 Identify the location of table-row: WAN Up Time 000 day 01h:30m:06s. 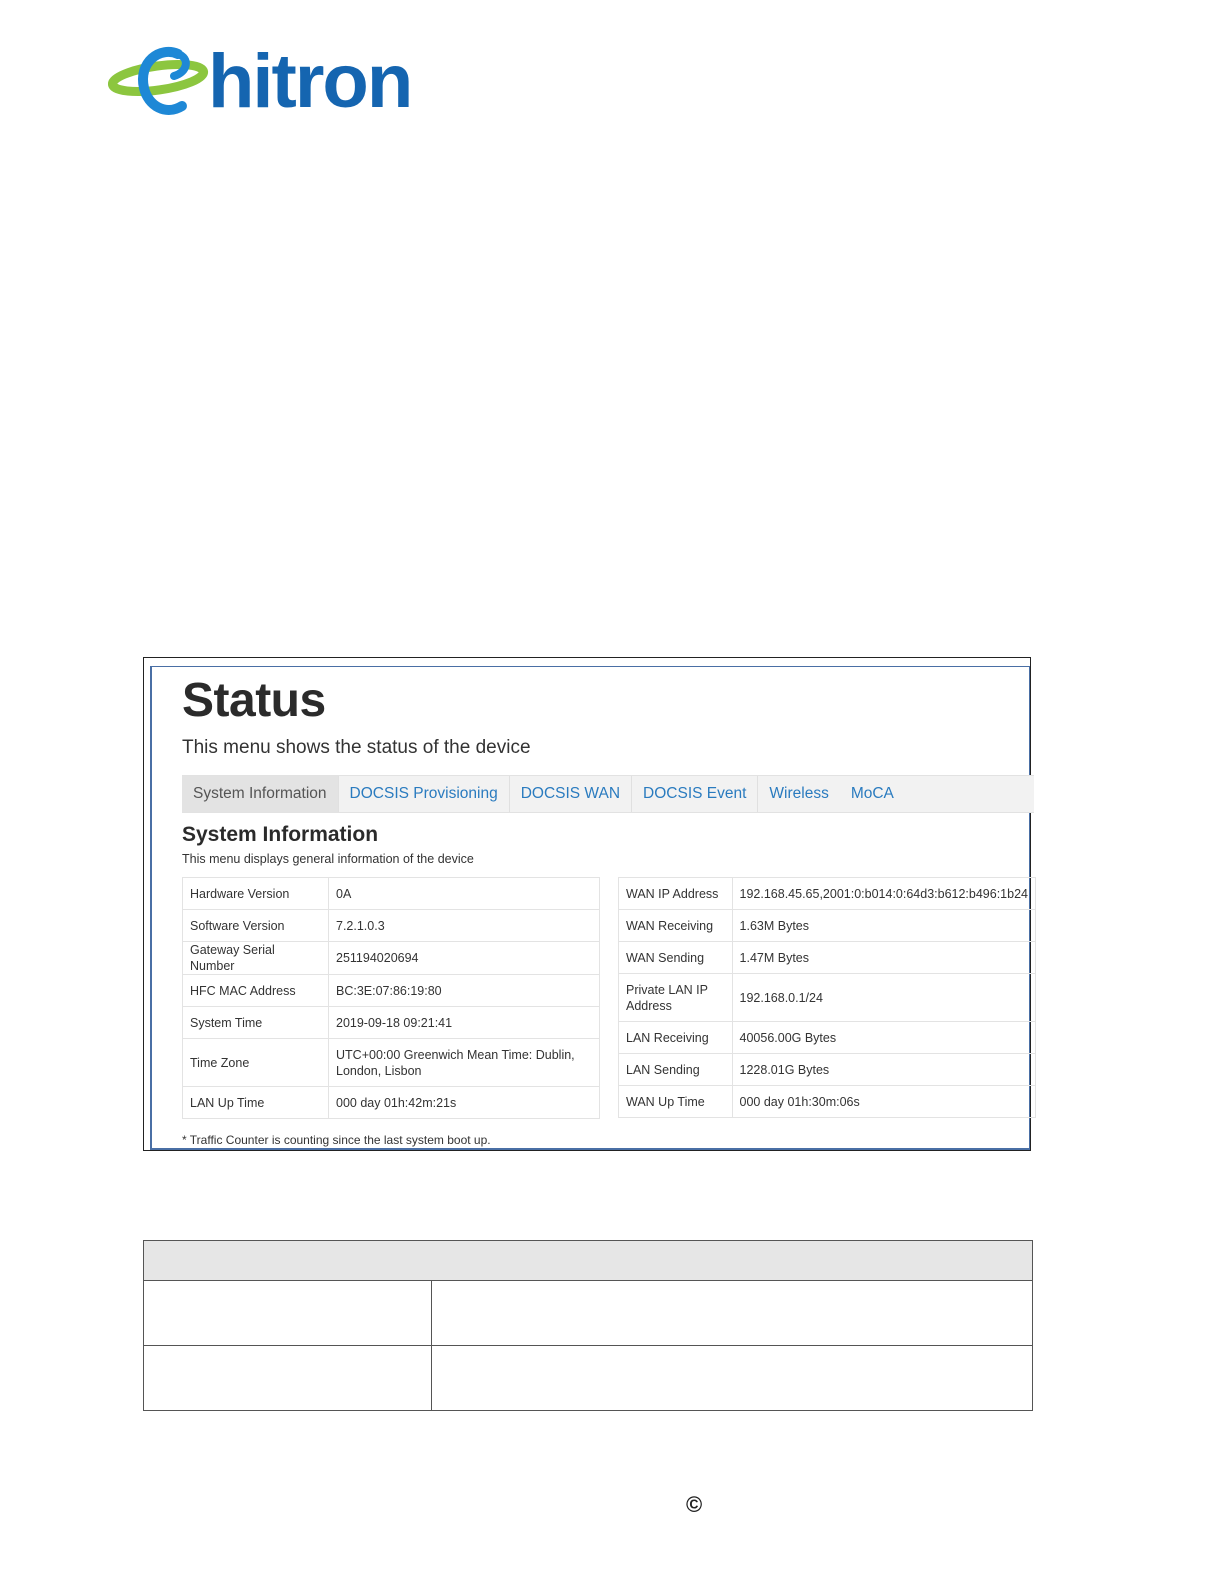
(827, 1101).